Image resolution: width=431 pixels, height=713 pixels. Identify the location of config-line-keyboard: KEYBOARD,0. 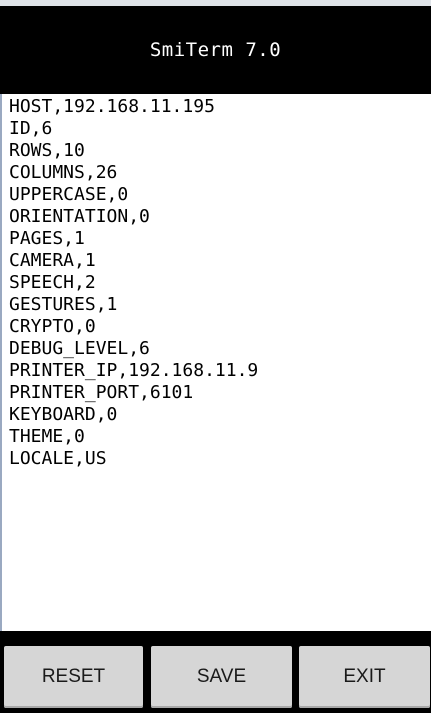
(218, 415).